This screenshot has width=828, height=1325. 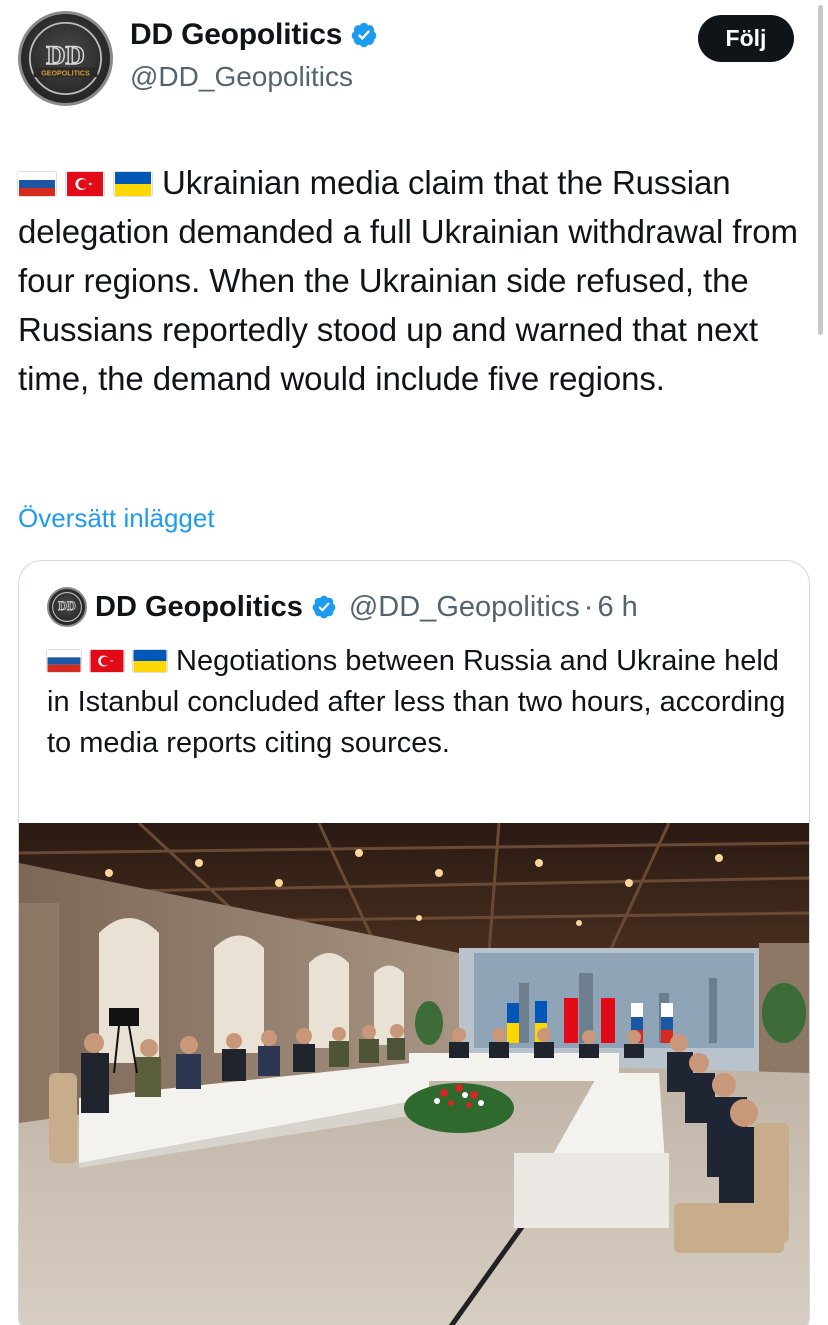 What do you see at coordinates (65, 73) in the screenshot?
I see `svg-text: GEOPOLITICS` at bounding box center [65, 73].